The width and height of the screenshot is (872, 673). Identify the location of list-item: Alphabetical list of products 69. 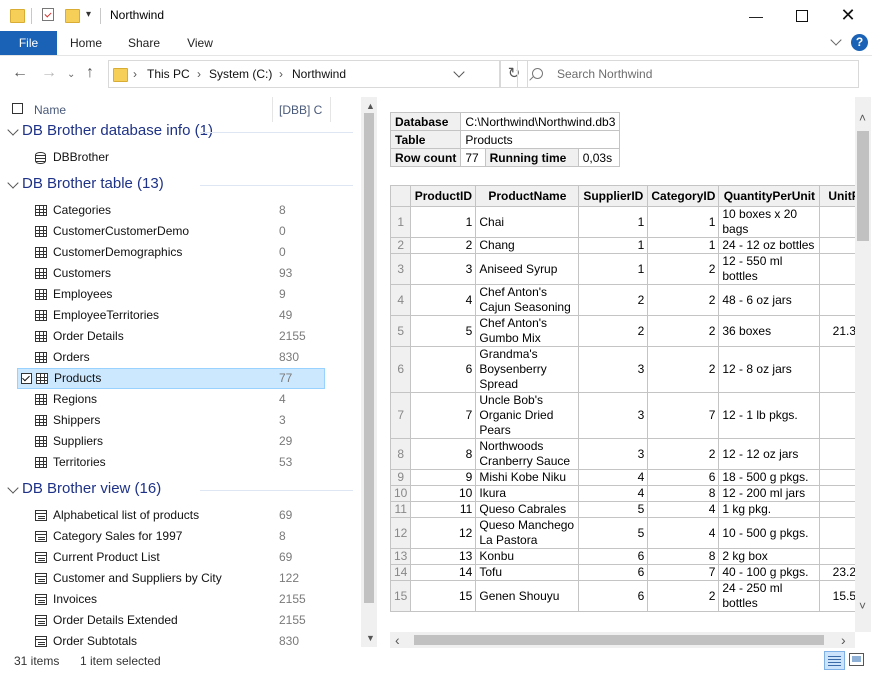
(171, 515).